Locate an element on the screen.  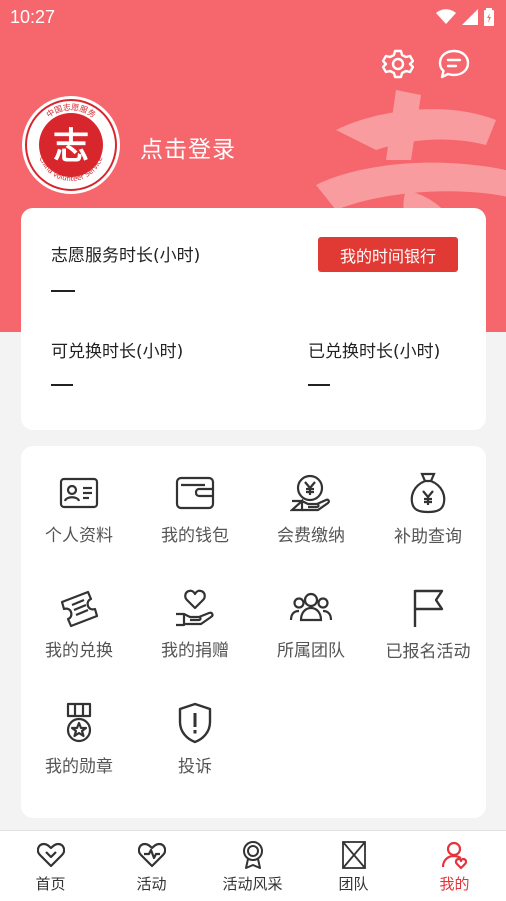
grid-label: 已报名活动 is located at coordinates (428, 652).